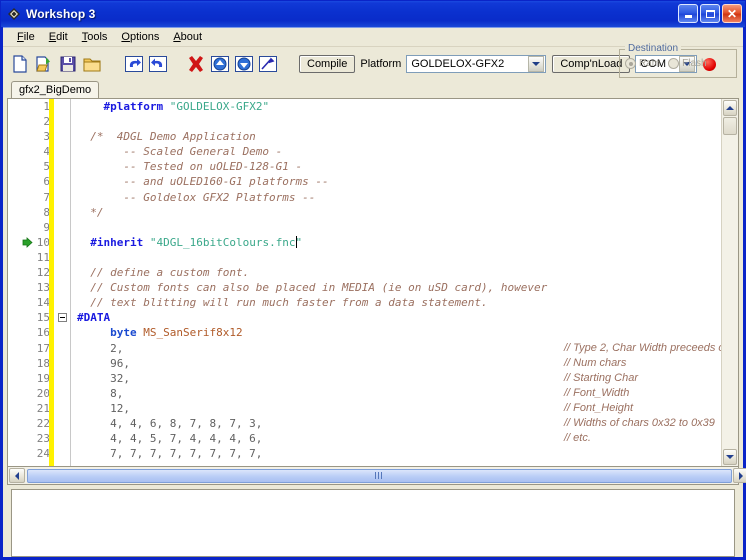 This screenshot has width=746, height=560. What do you see at coordinates (17, 475) in the screenshot?
I see `scroll-left-arrow` at bounding box center [17, 475].